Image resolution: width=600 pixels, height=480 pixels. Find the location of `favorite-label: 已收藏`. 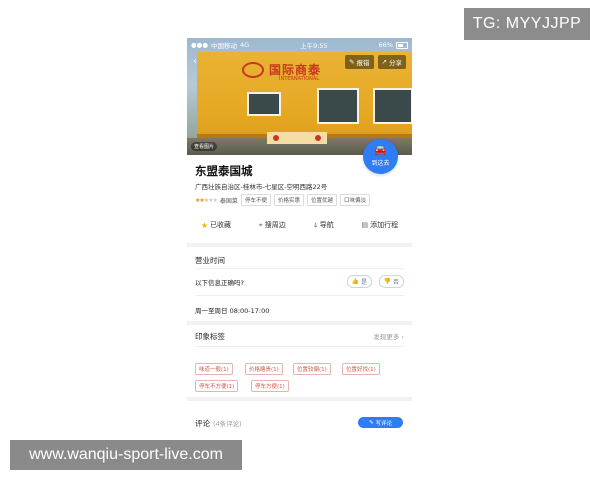

favorite-label: 已收藏 is located at coordinates (221, 225).